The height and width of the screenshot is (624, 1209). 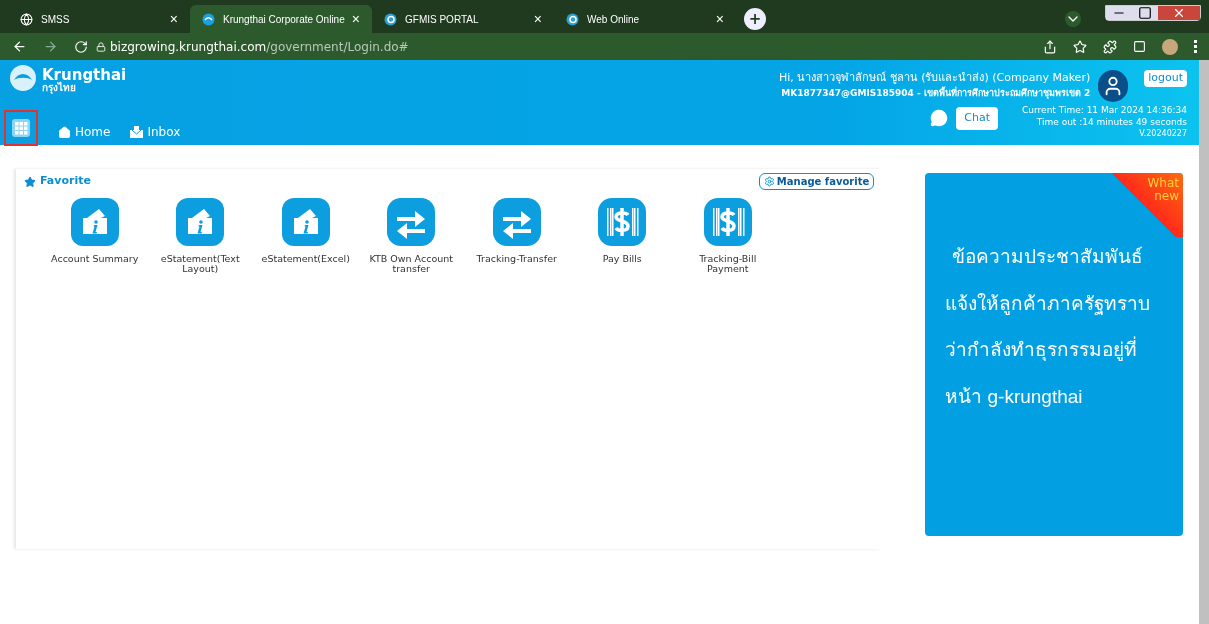 What do you see at coordinates (188, 47) in the screenshot?
I see `url-host: bizgrowing.krungthai.com` at bounding box center [188, 47].